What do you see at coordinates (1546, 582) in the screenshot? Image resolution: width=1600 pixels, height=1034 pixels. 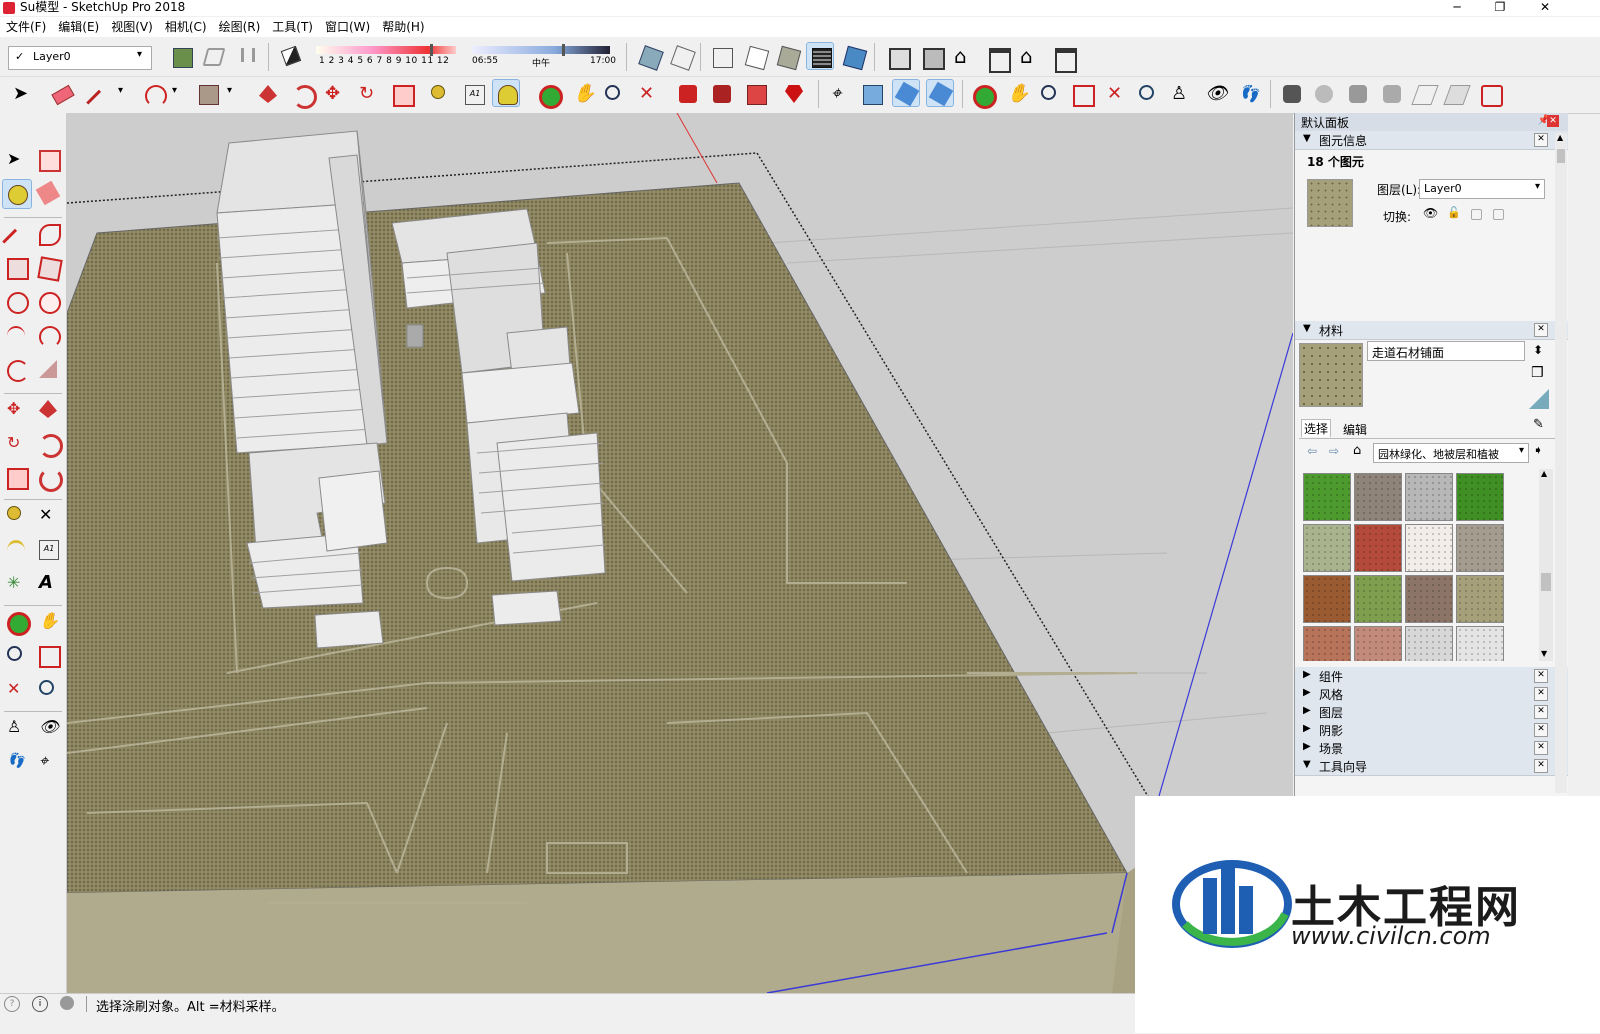 I see `swatch-scroll-thumb` at bounding box center [1546, 582].